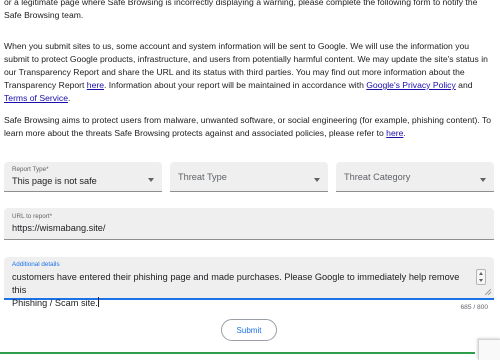 This screenshot has width=500, height=360. I want to click on url-label: URL to report*, so click(32, 216).